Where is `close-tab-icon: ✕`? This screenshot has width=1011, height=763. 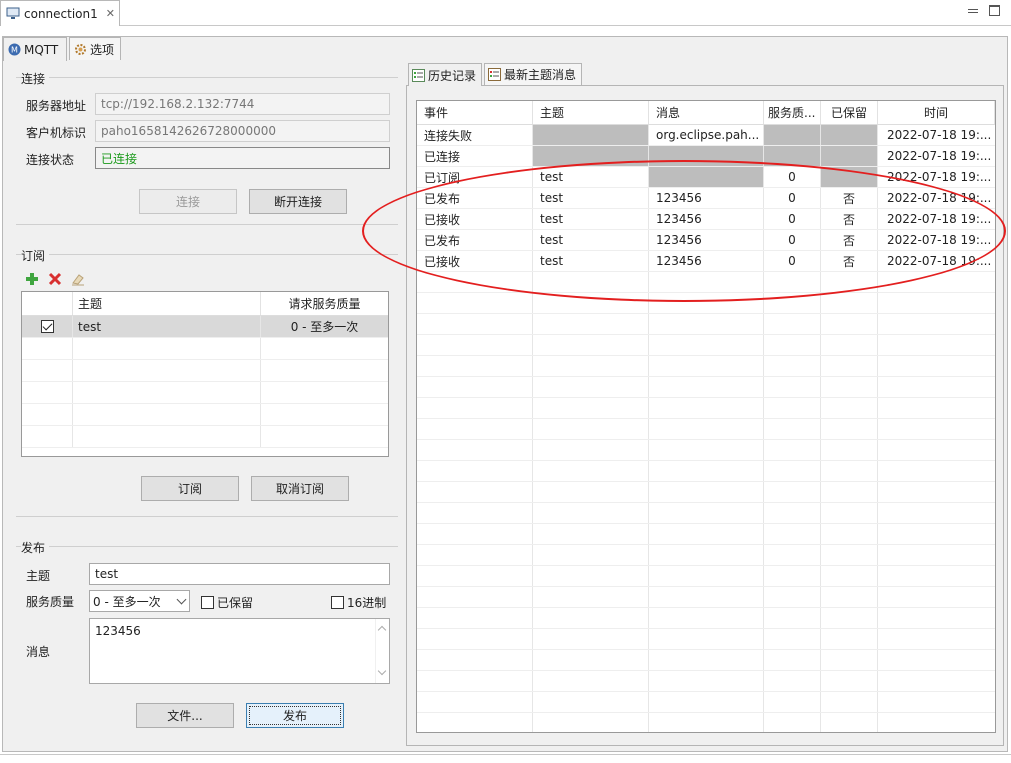 close-tab-icon: ✕ is located at coordinates (110, 13).